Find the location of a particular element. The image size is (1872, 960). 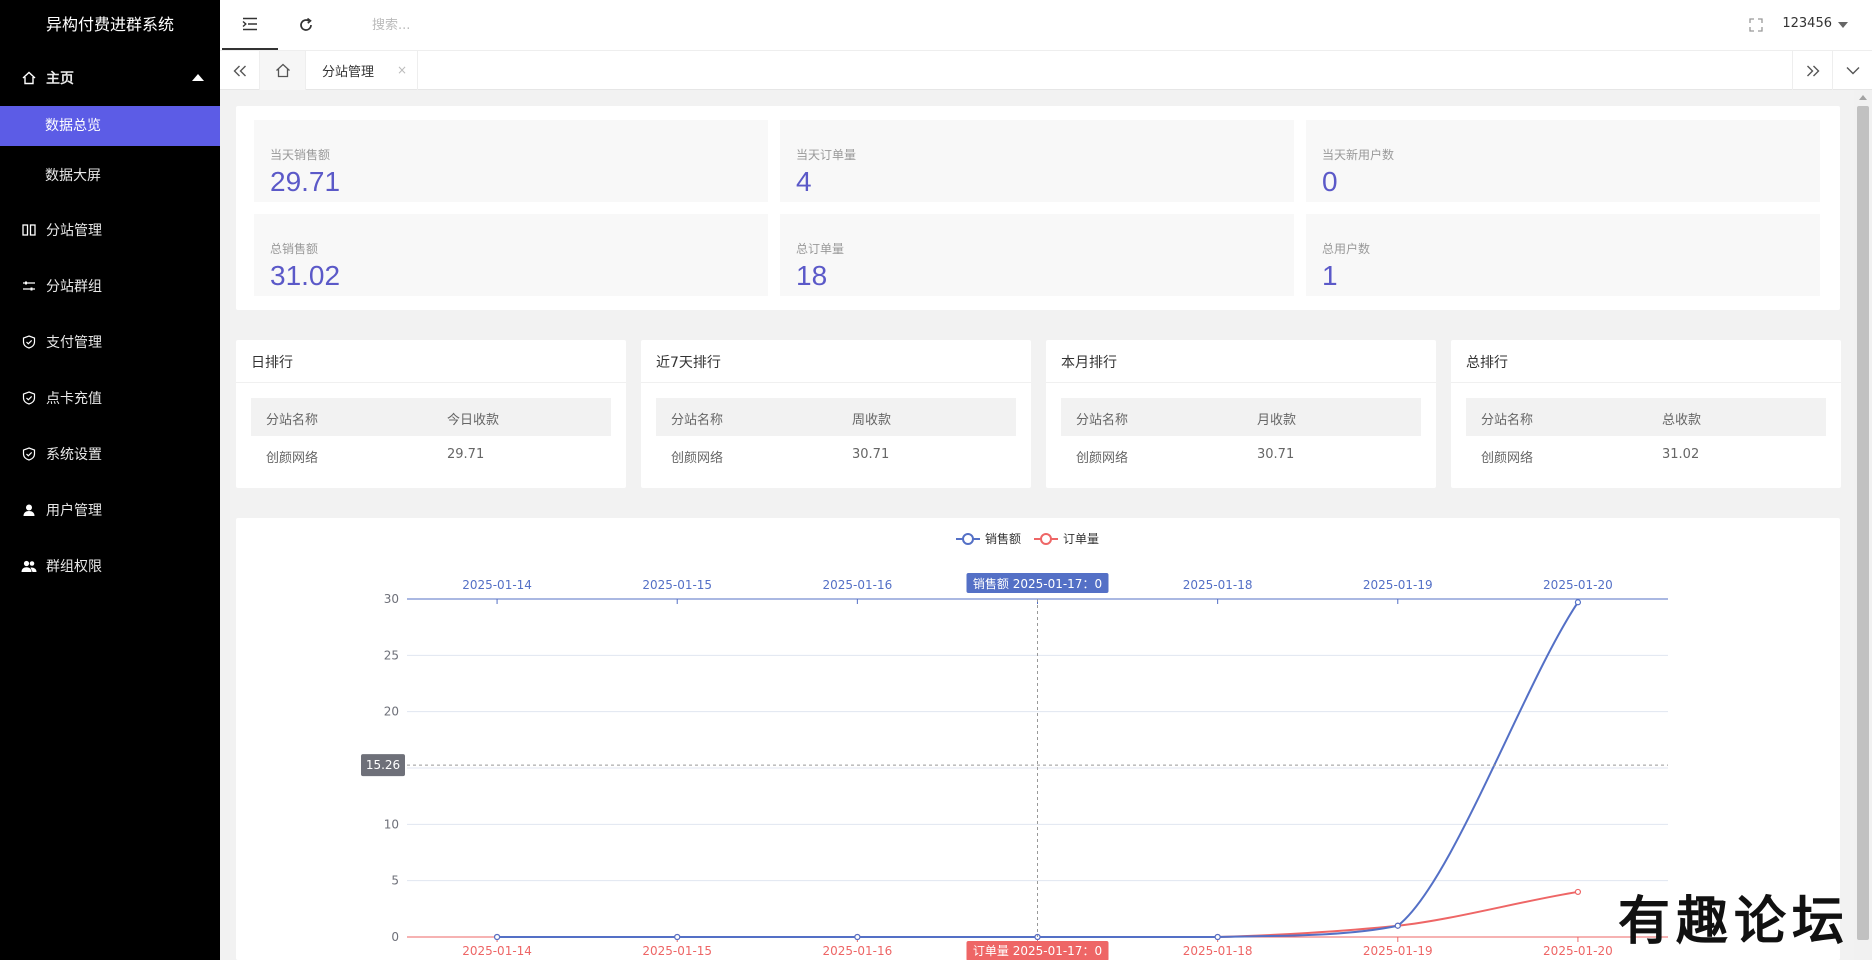

x-tick-label-top: 2025-01-20 is located at coordinates (1578, 585).